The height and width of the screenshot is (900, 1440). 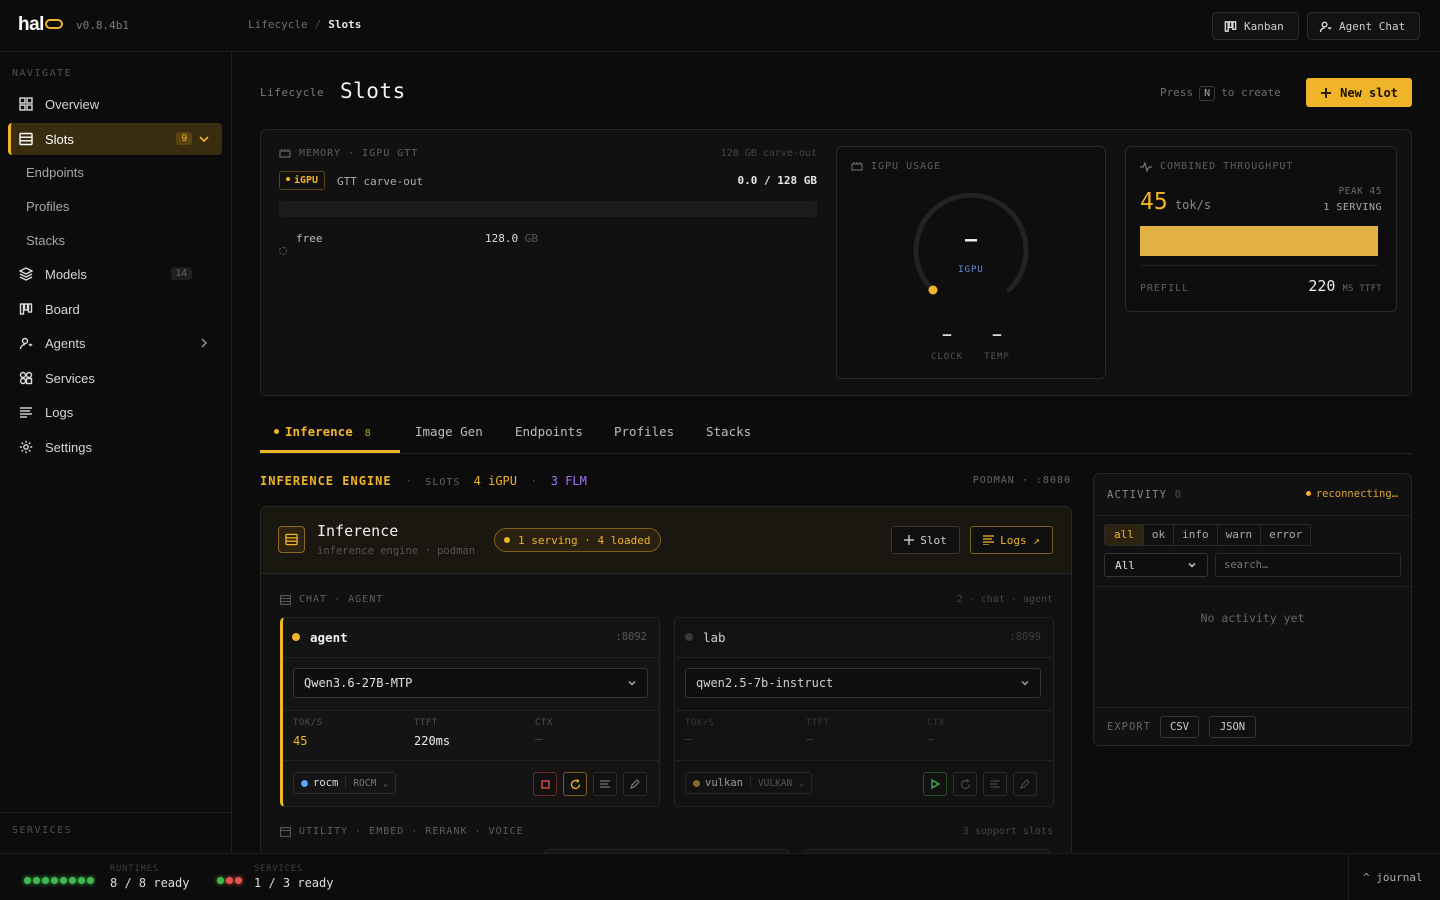 What do you see at coordinates (935, 784) in the screenshot?
I see `start-slot-button` at bounding box center [935, 784].